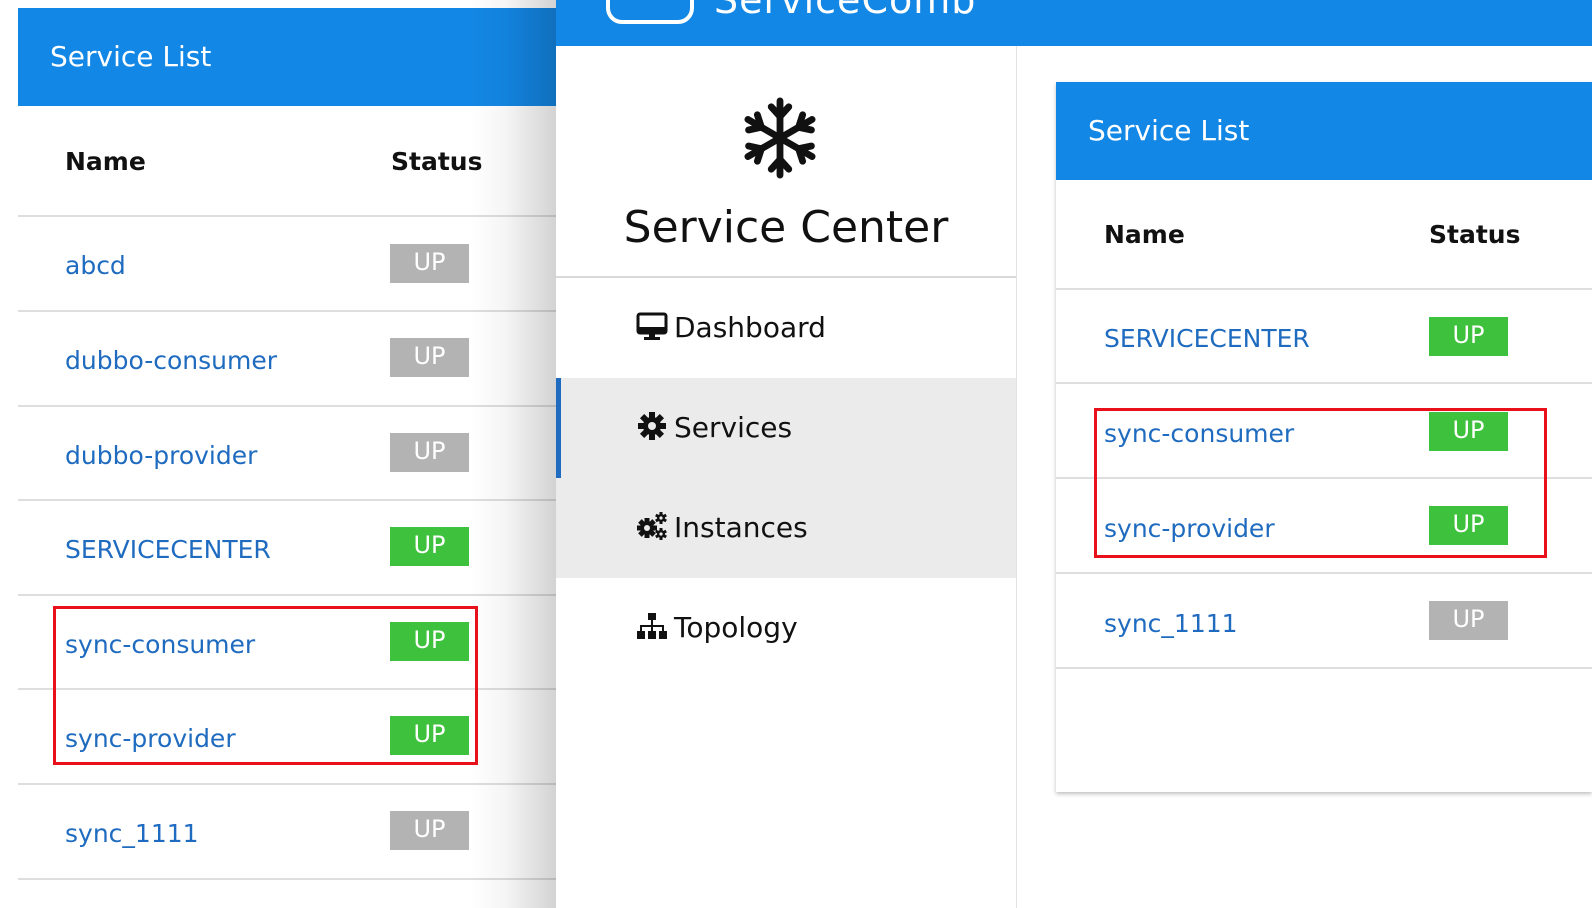 Image resolution: width=1592 pixels, height=908 pixels. Describe the element at coordinates (429, 546) in the screenshot. I see `left-status-badge-servicecenter: UP` at that location.